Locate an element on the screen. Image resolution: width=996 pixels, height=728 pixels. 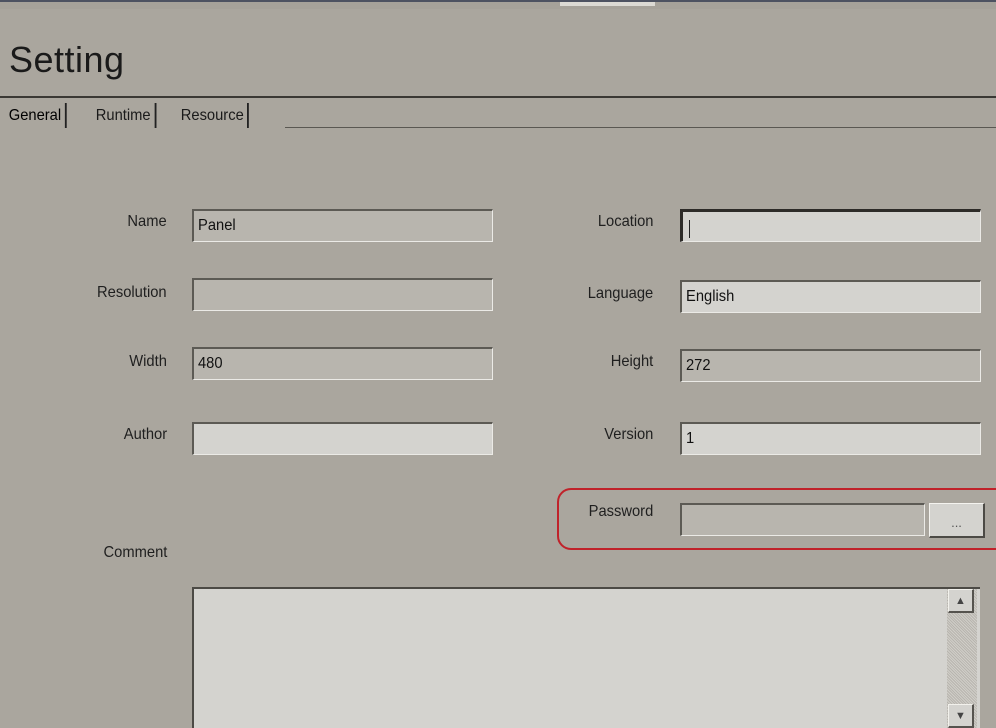
author-field is located at coordinates (342, 438).